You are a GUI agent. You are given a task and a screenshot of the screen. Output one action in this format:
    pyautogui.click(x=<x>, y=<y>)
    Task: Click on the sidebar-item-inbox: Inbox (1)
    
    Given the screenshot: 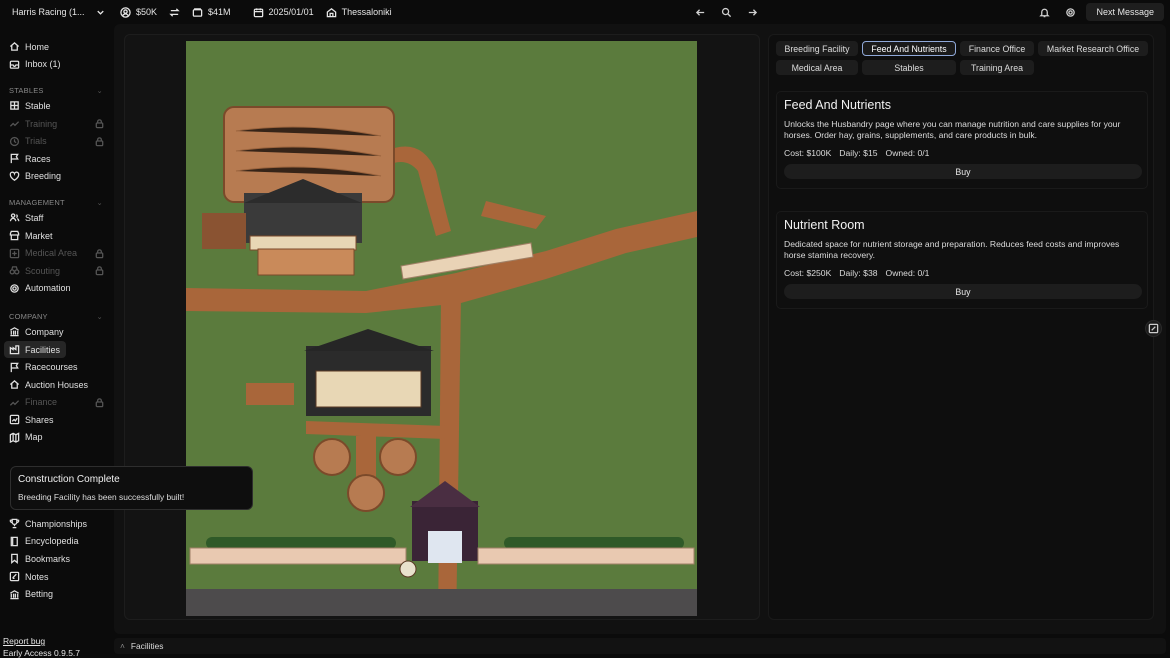 What is the action you would take?
    pyautogui.click(x=56, y=65)
    